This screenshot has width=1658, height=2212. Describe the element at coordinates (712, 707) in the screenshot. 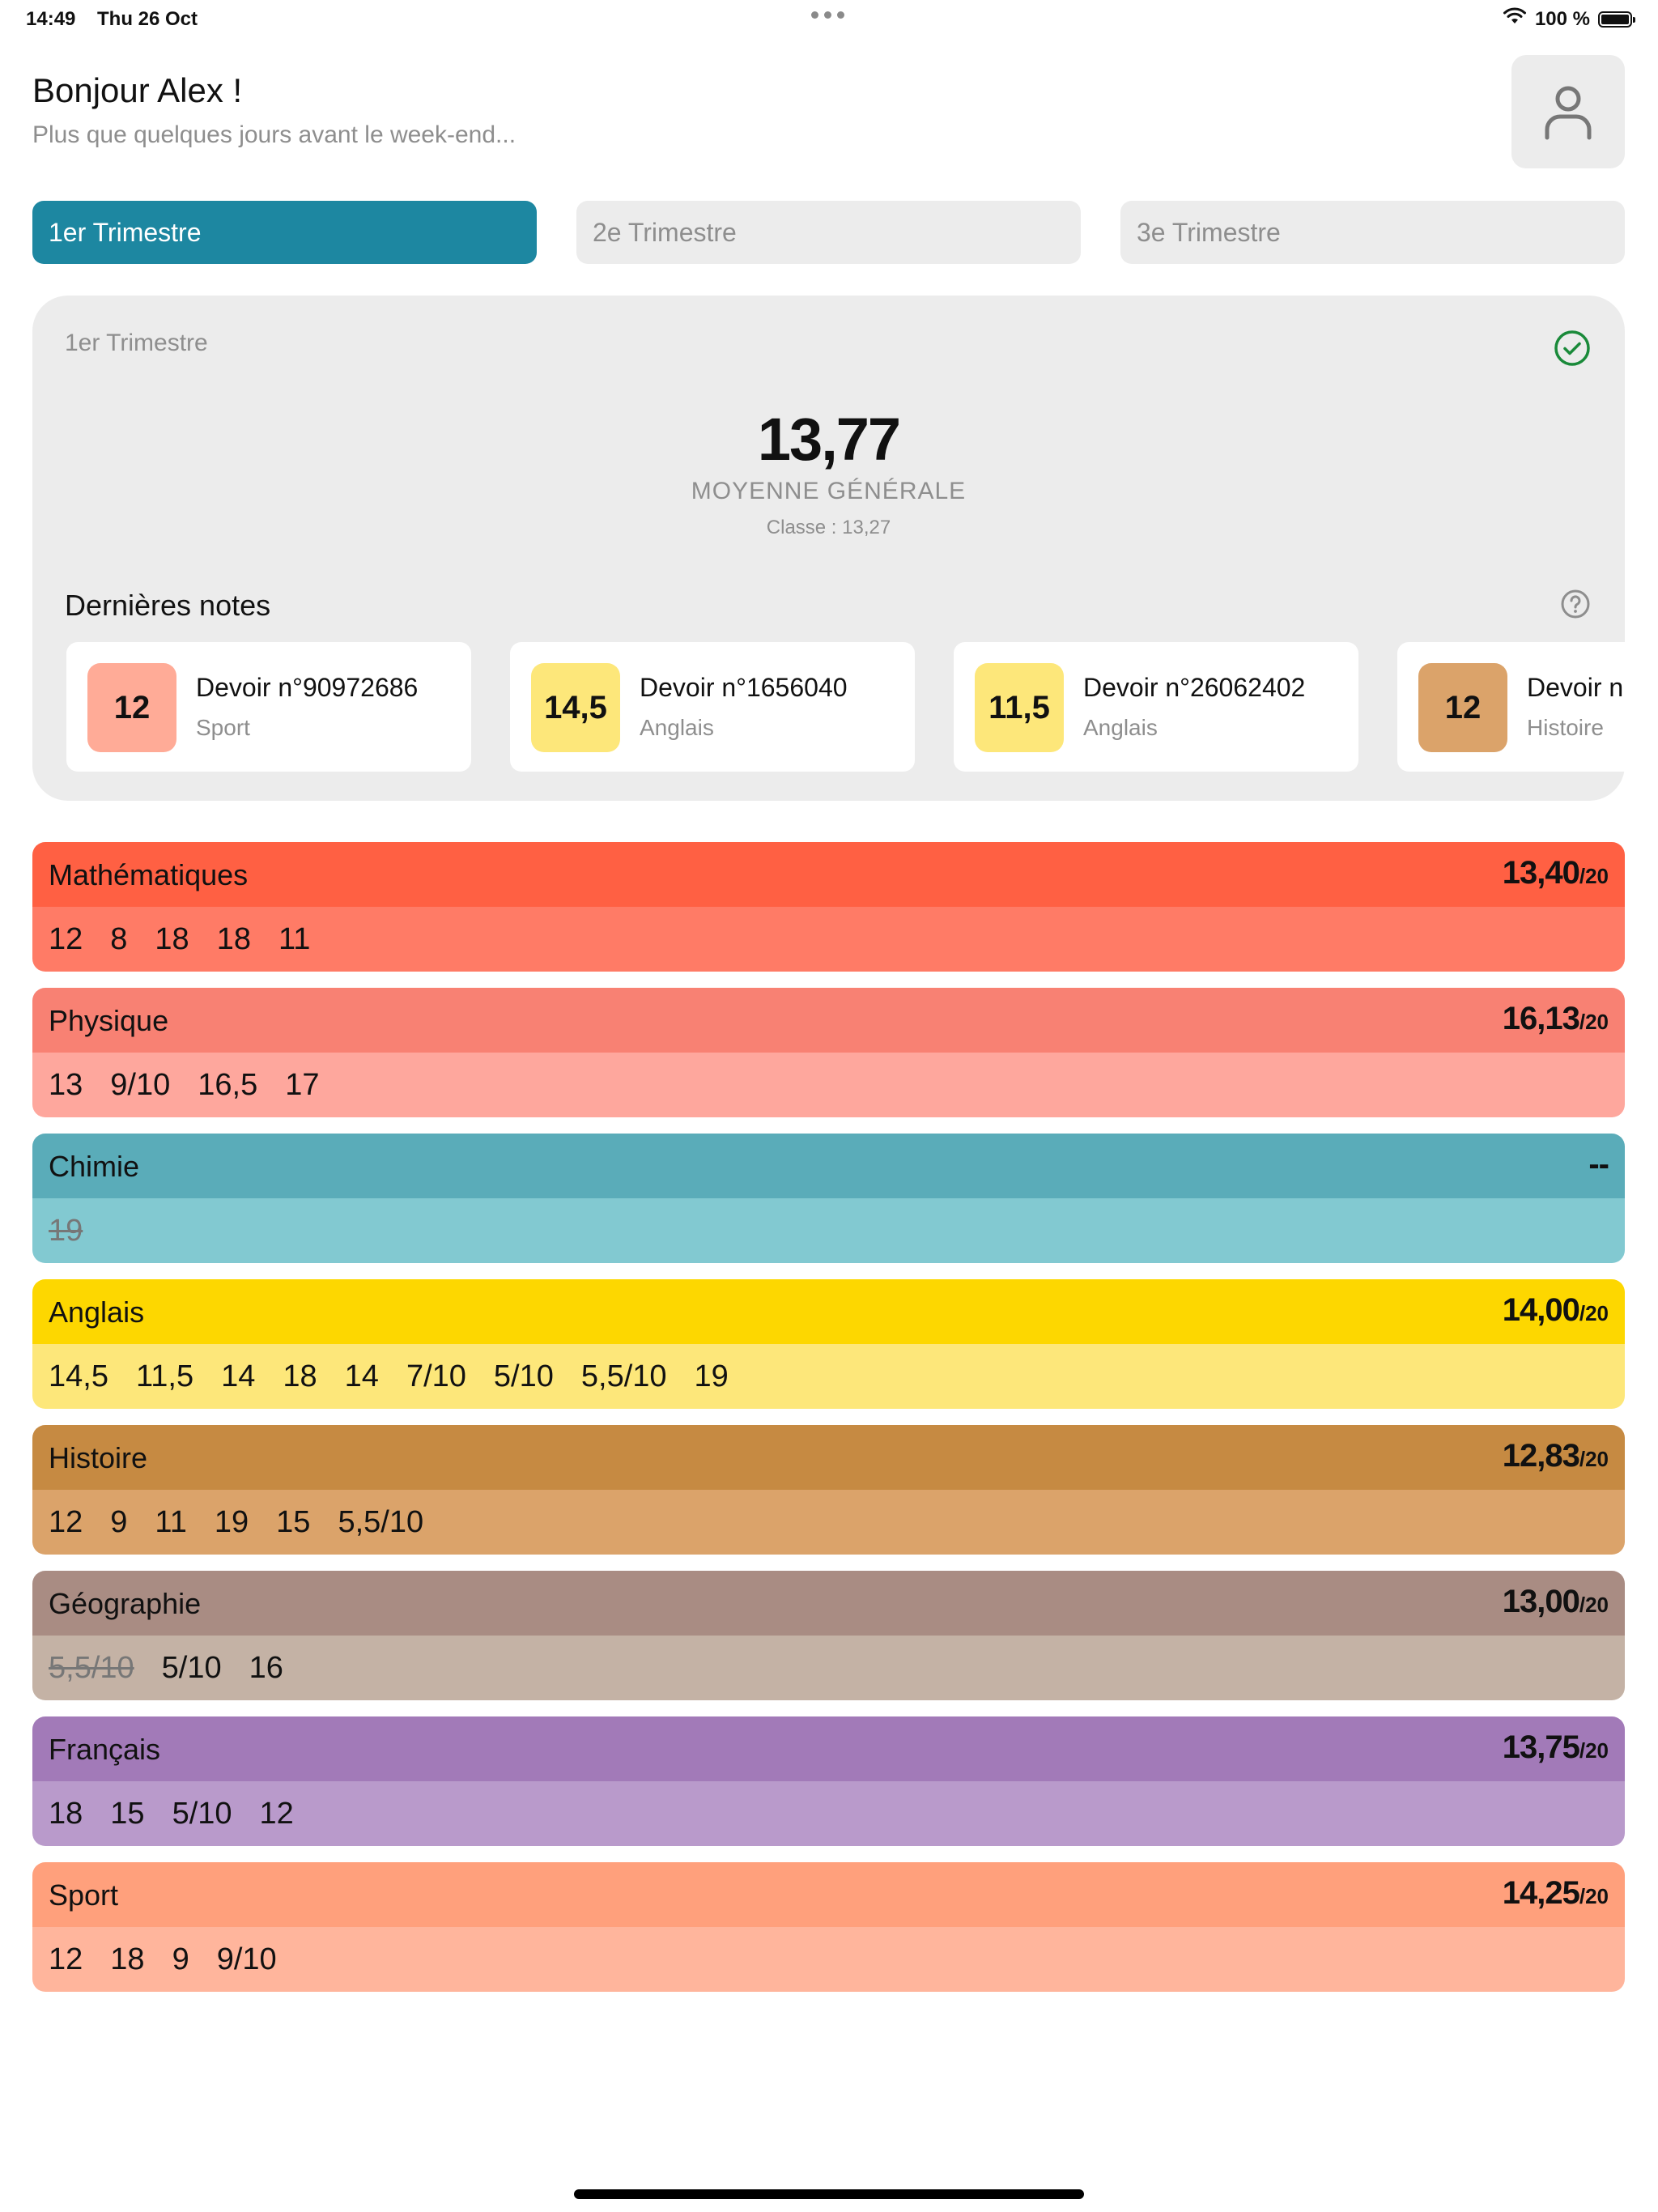

I see `note-card: 14,5 Devoir n°1656040 Anglais` at that location.